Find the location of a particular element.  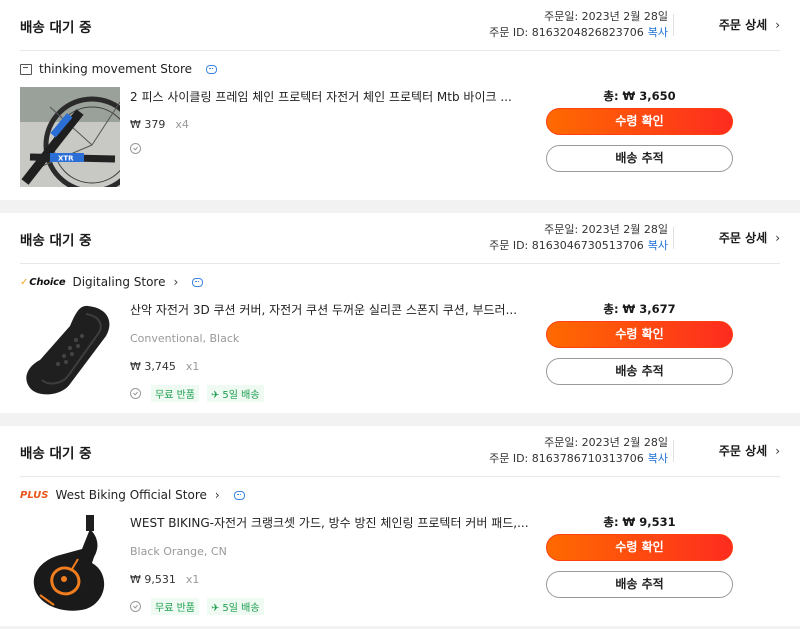

store-row: ✓Choice Digitaling Store › is located at coordinates (400, 281).